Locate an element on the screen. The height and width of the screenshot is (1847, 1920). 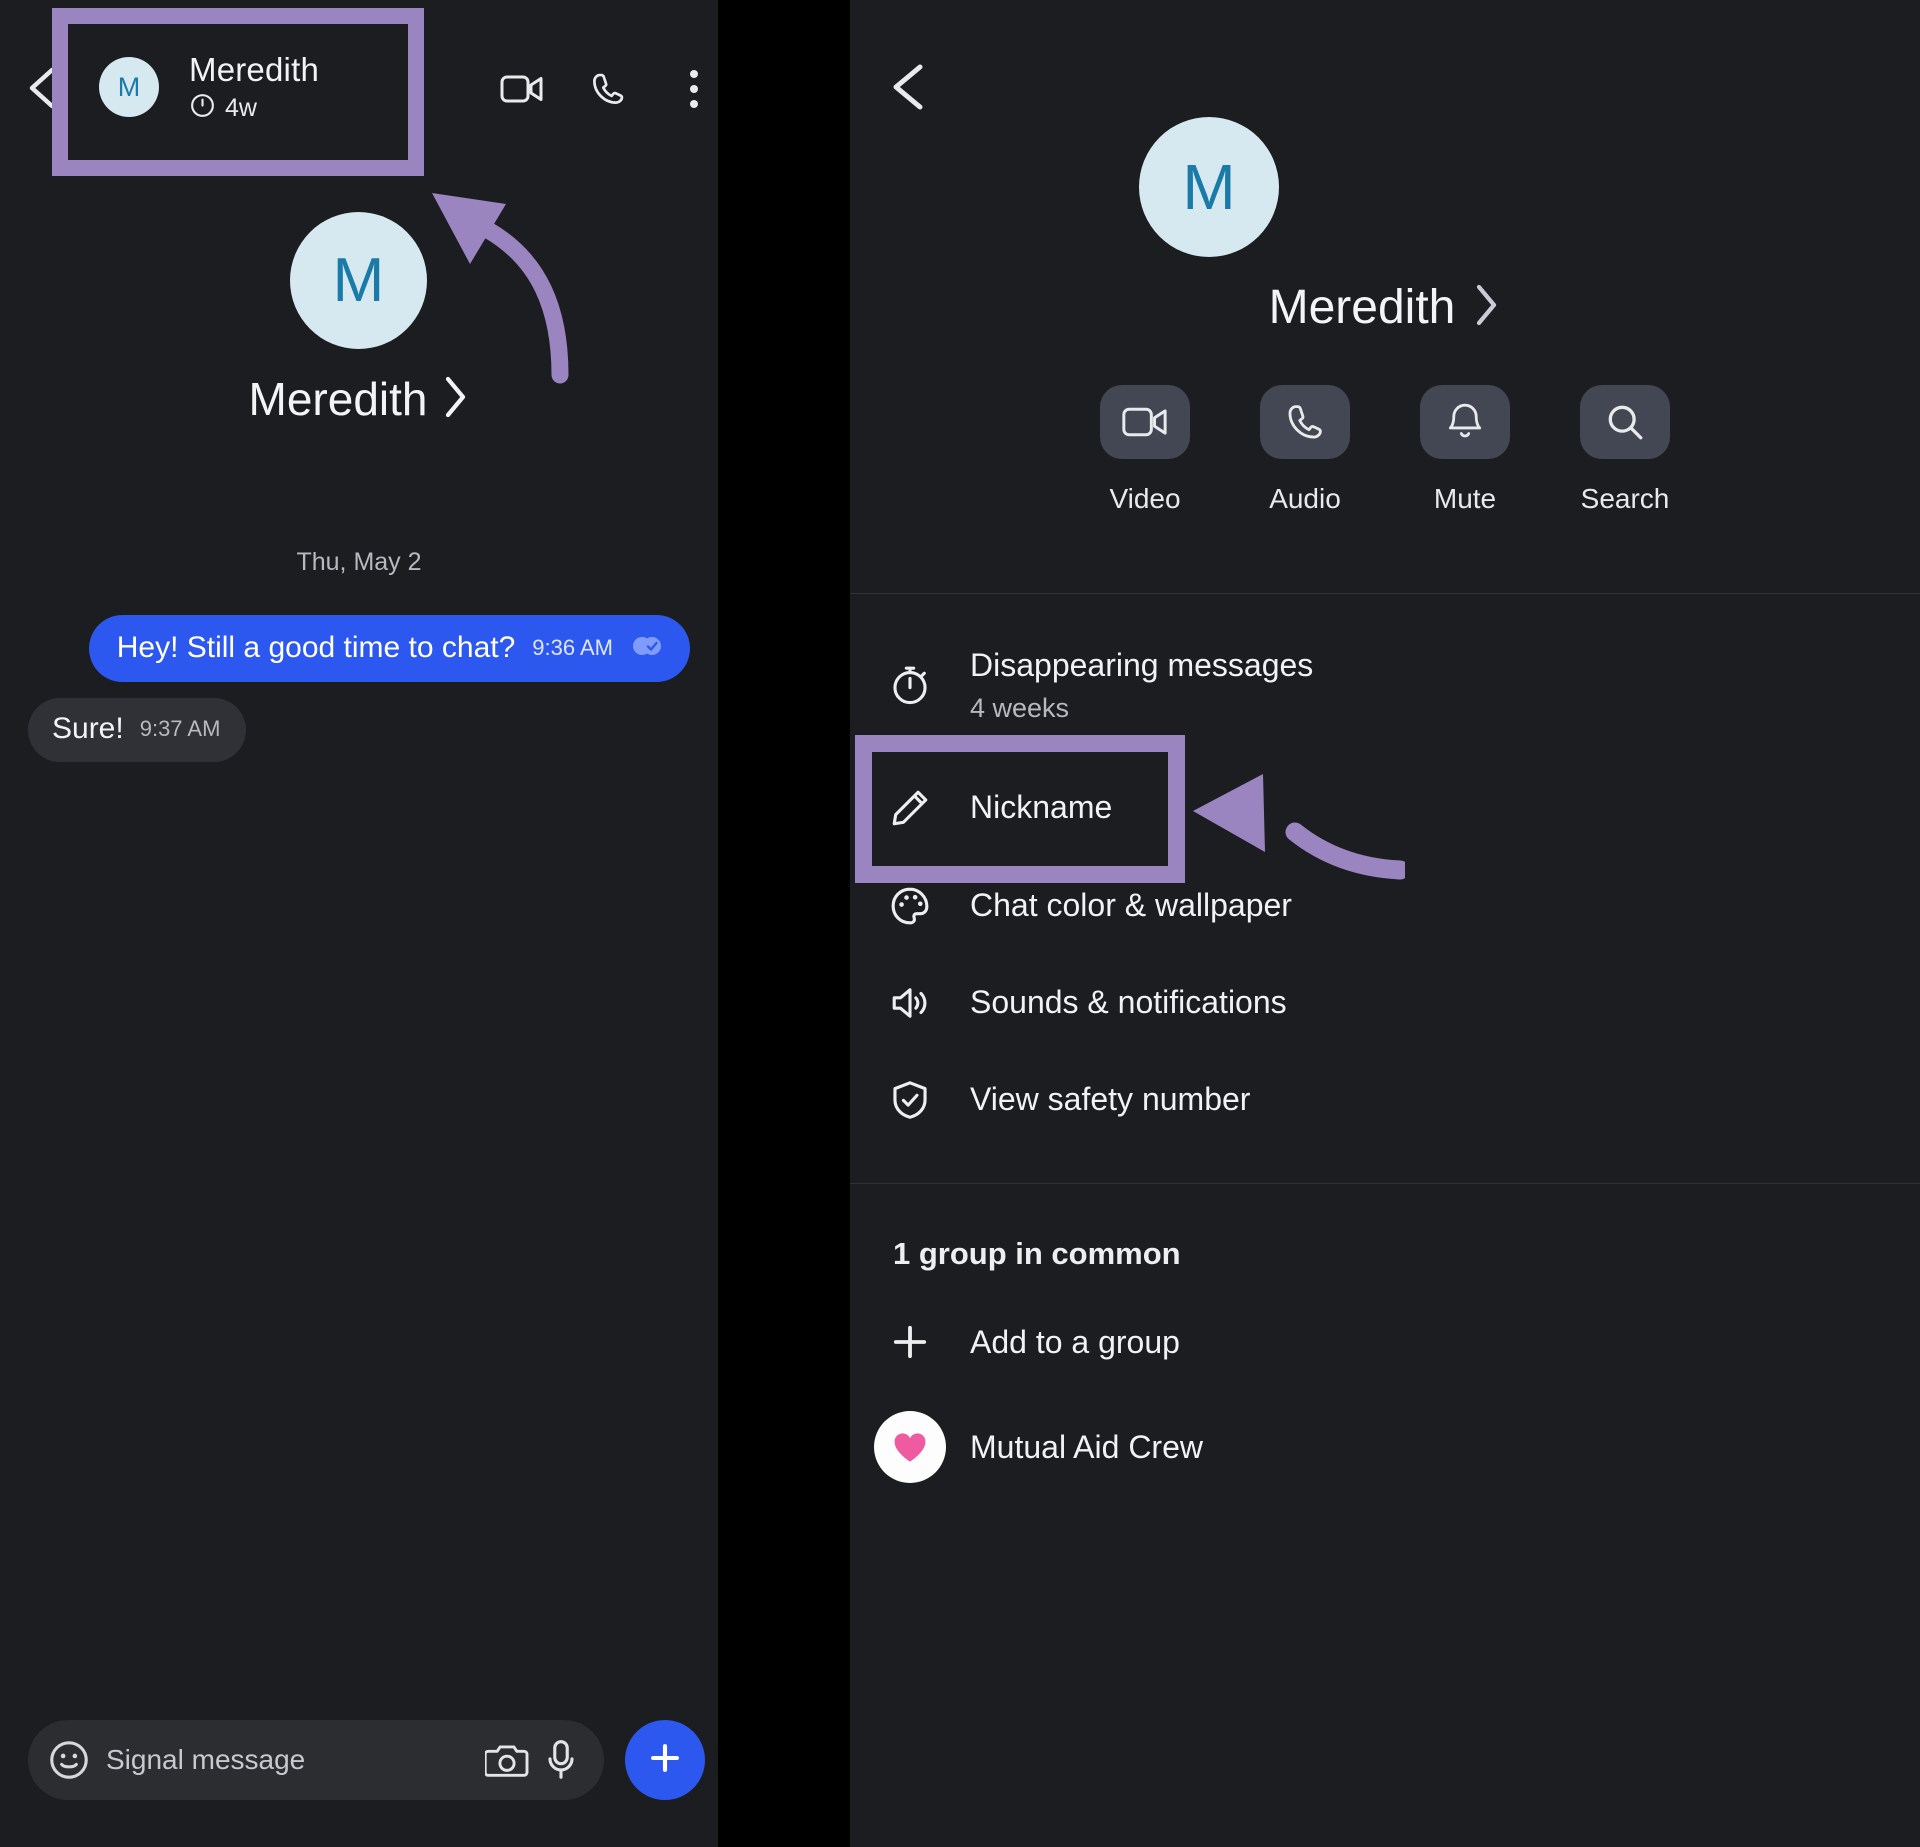
date-divider: Thu, May 2 is located at coordinates (359, 562).